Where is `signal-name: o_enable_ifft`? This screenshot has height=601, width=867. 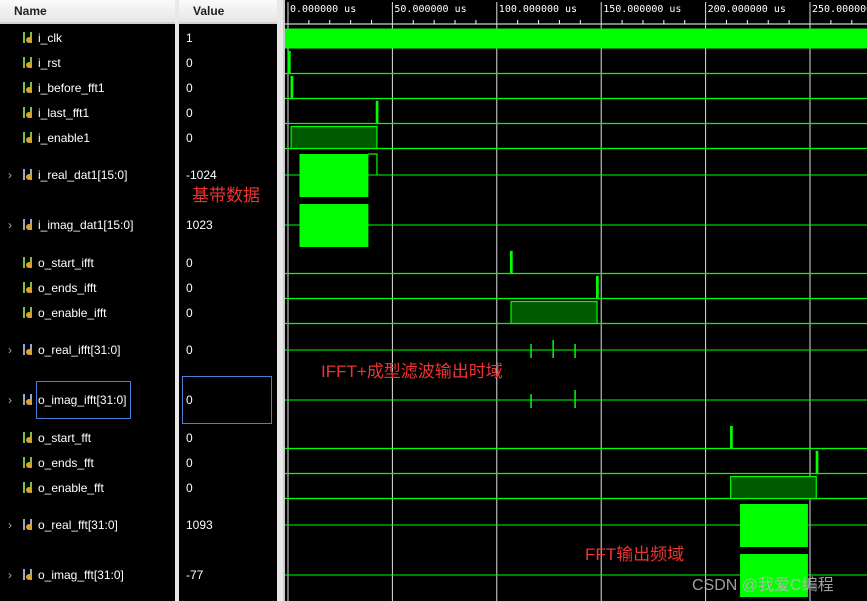
signal-name: o_enable_ifft is located at coordinates (53, 313).